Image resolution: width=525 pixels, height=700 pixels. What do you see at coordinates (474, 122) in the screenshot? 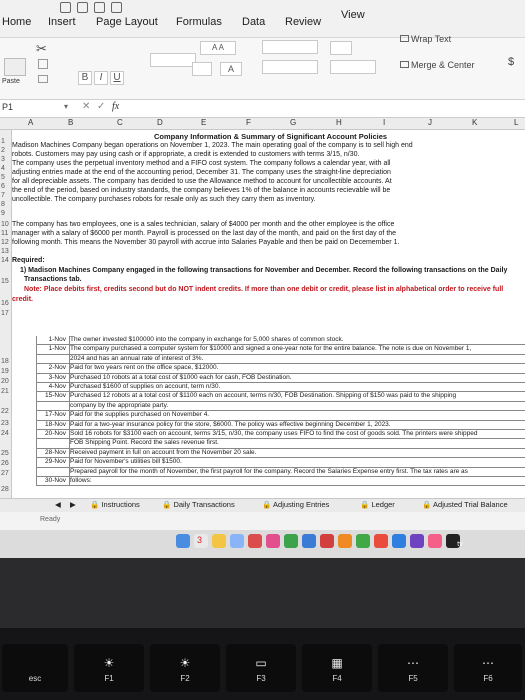
I see `column-header: K` at bounding box center [474, 122].